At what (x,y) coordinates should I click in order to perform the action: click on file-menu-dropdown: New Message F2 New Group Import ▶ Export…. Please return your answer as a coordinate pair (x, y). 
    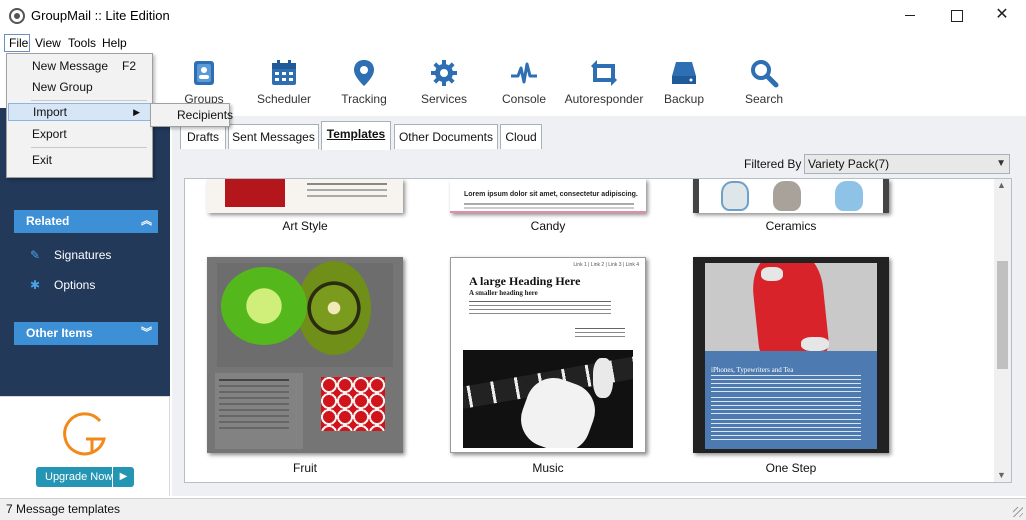
    Looking at the image, I should click on (79, 115).